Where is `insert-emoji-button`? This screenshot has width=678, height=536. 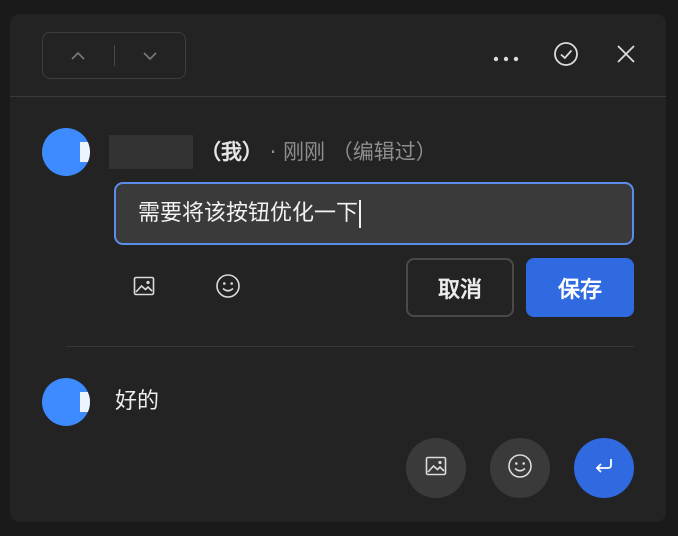 insert-emoji-button is located at coordinates (228, 288).